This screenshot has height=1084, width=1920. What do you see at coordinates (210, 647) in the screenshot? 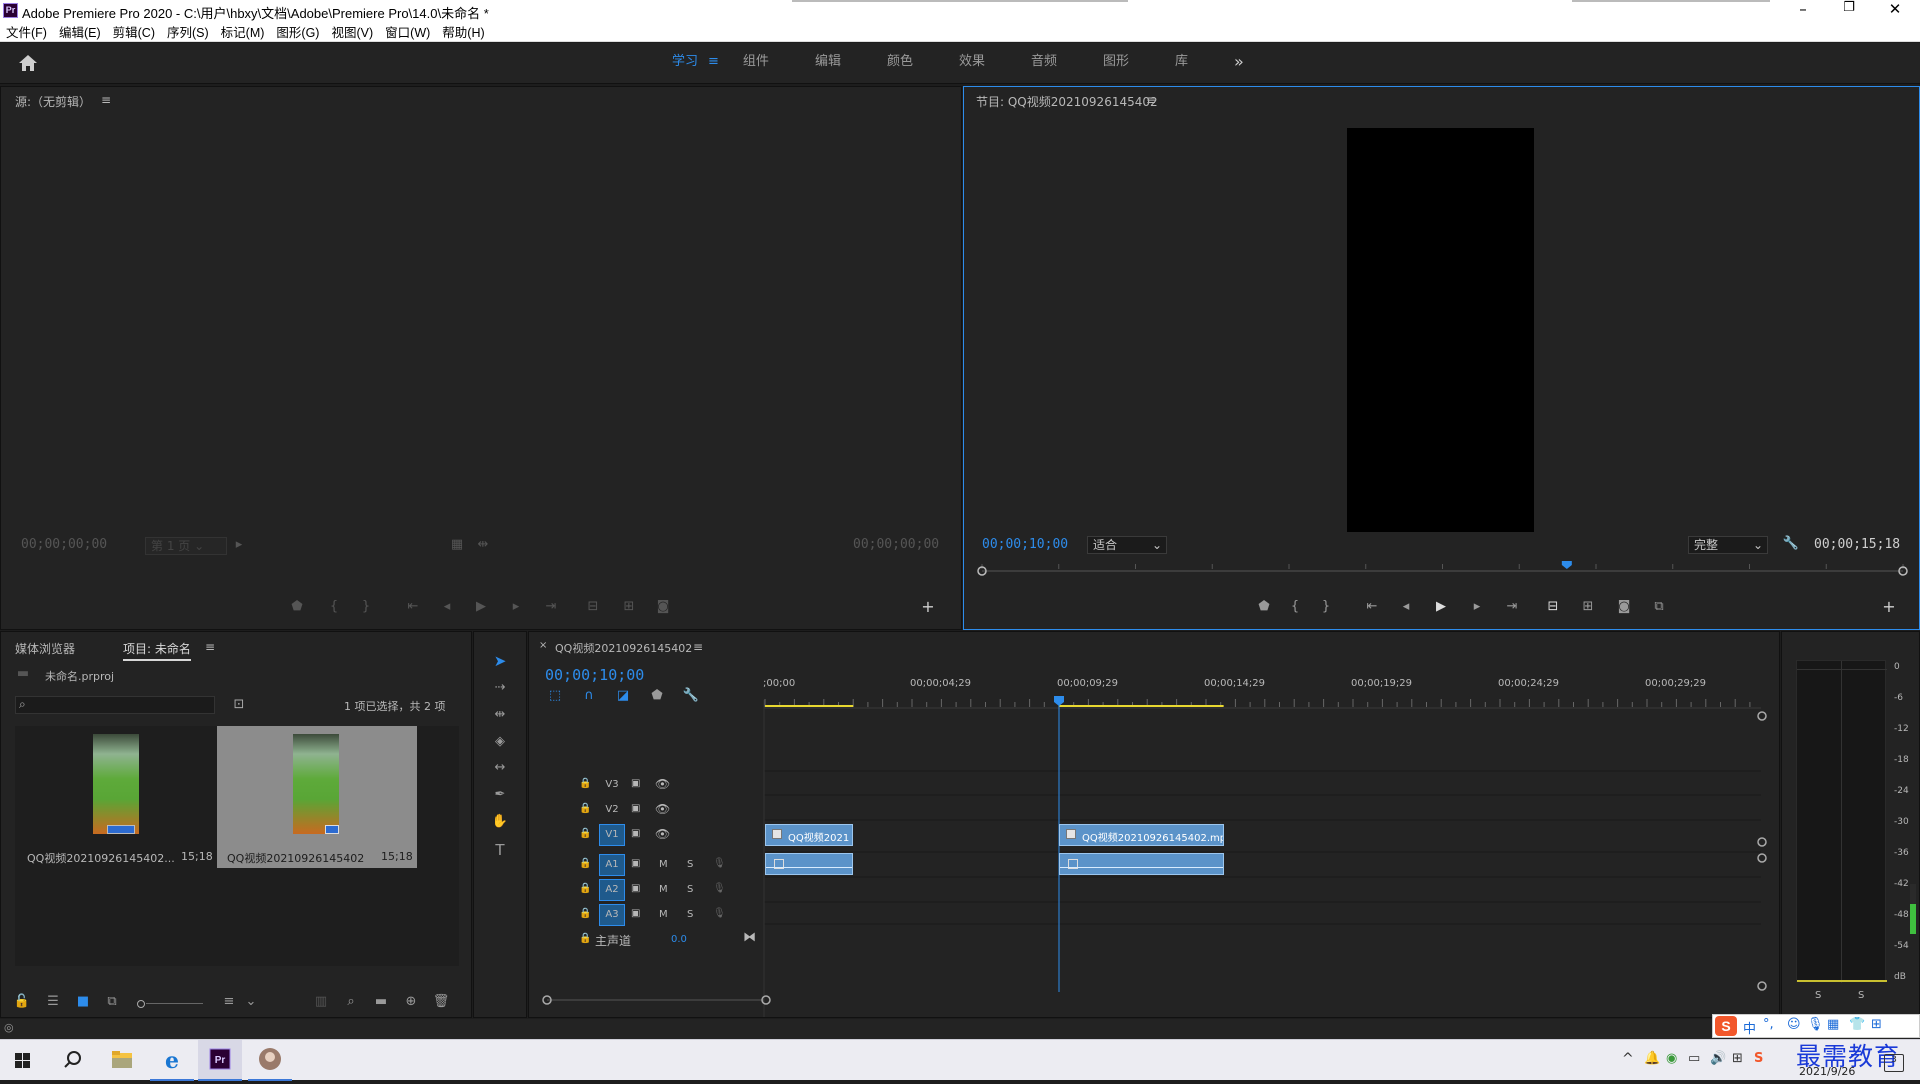
I see `project-panel-menu-icon: ≡` at bounding box center [210, 647].